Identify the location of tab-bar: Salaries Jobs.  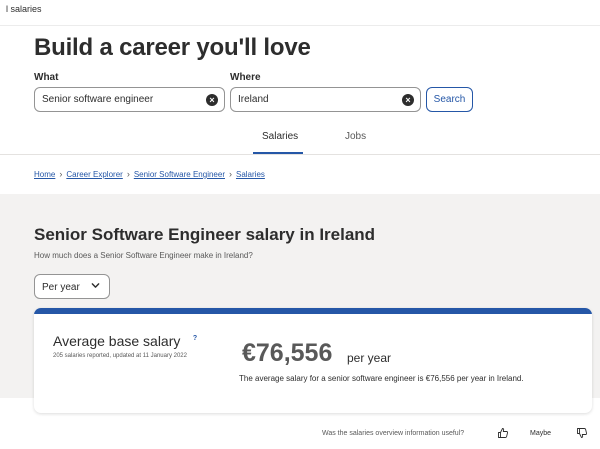
(300, 139).